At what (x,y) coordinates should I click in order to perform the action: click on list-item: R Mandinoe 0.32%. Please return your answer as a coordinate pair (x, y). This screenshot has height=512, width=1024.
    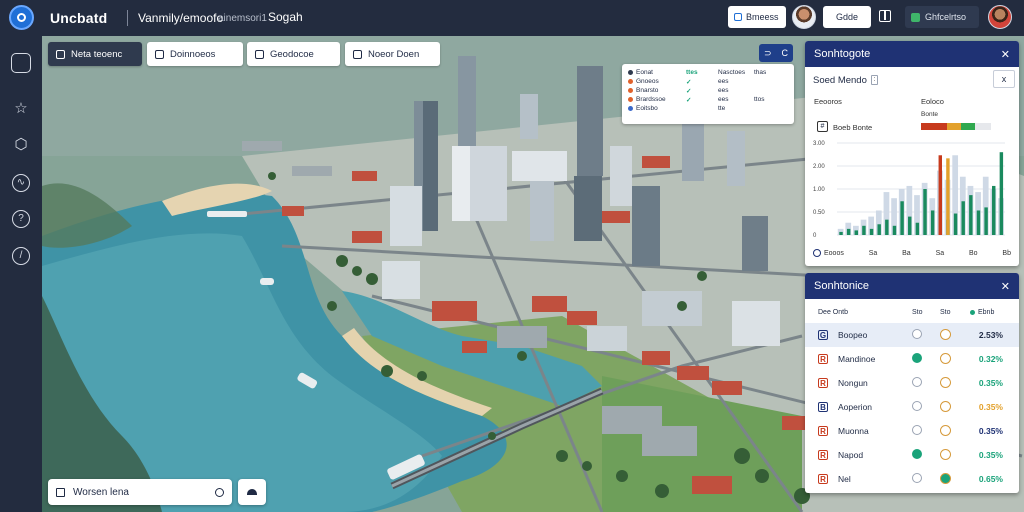
    Looking at the image, I should click on (912, 359).